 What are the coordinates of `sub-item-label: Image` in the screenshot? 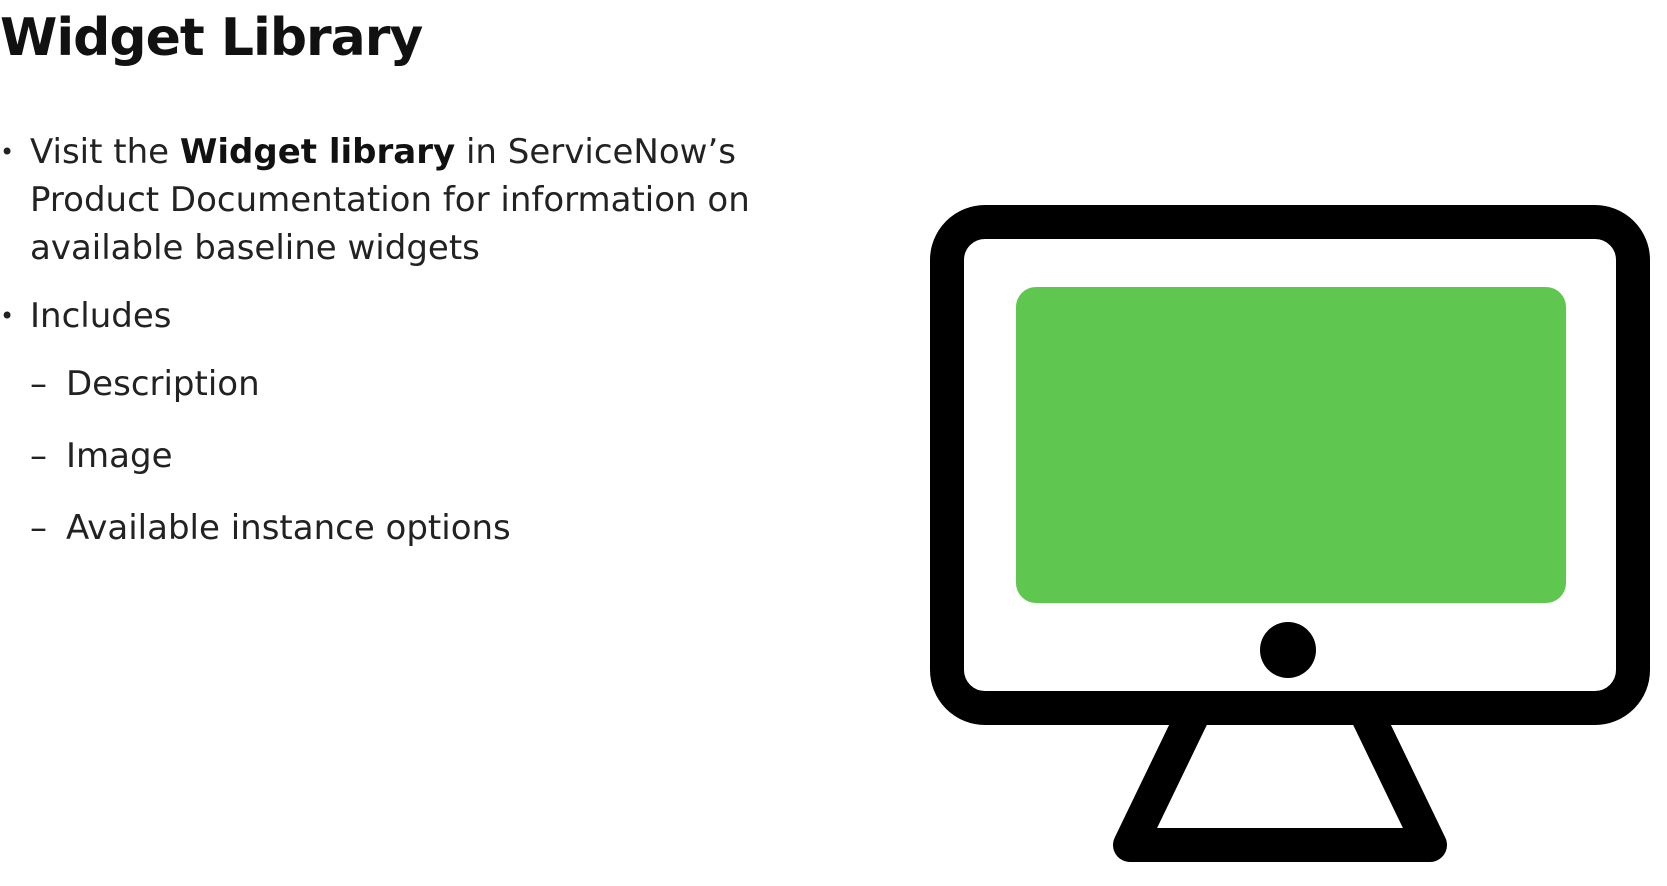 It's located at (119, 456).